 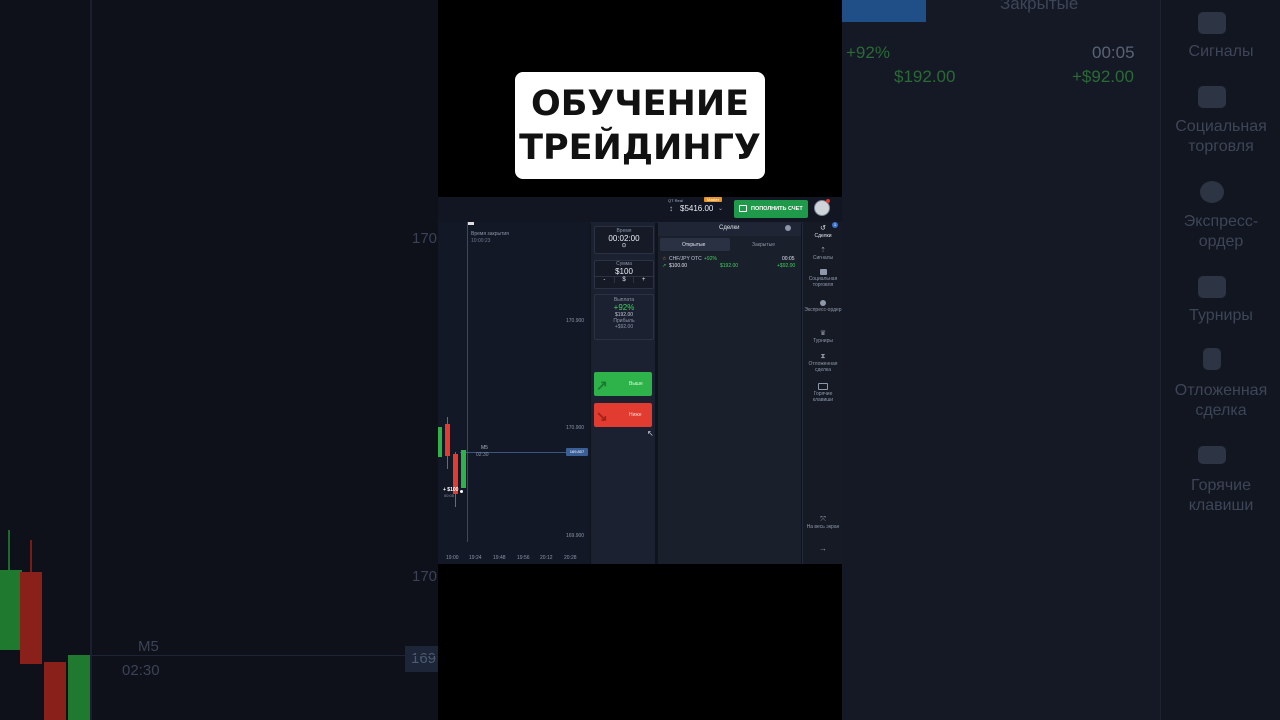 I want to click on payout-box: Выплата +92% $192.00 Прибыль +$92.00, so click(x=624, y=317).